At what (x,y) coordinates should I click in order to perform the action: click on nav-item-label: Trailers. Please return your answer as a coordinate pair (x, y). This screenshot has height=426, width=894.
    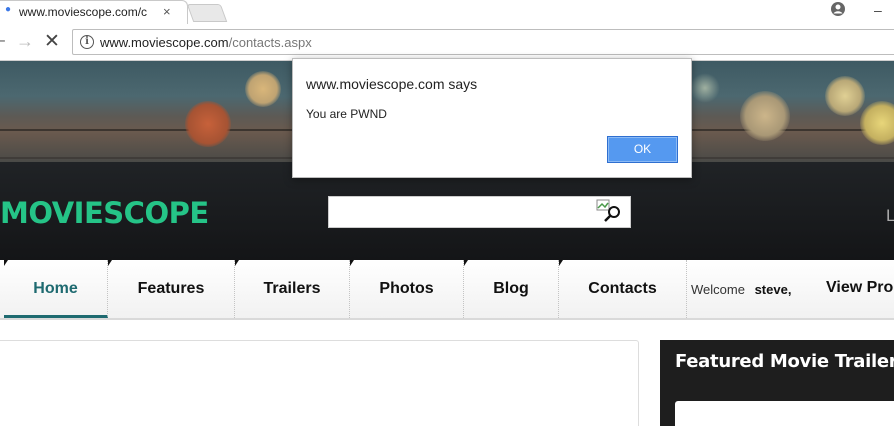
    Looking at the image, I should click on (292, 288).